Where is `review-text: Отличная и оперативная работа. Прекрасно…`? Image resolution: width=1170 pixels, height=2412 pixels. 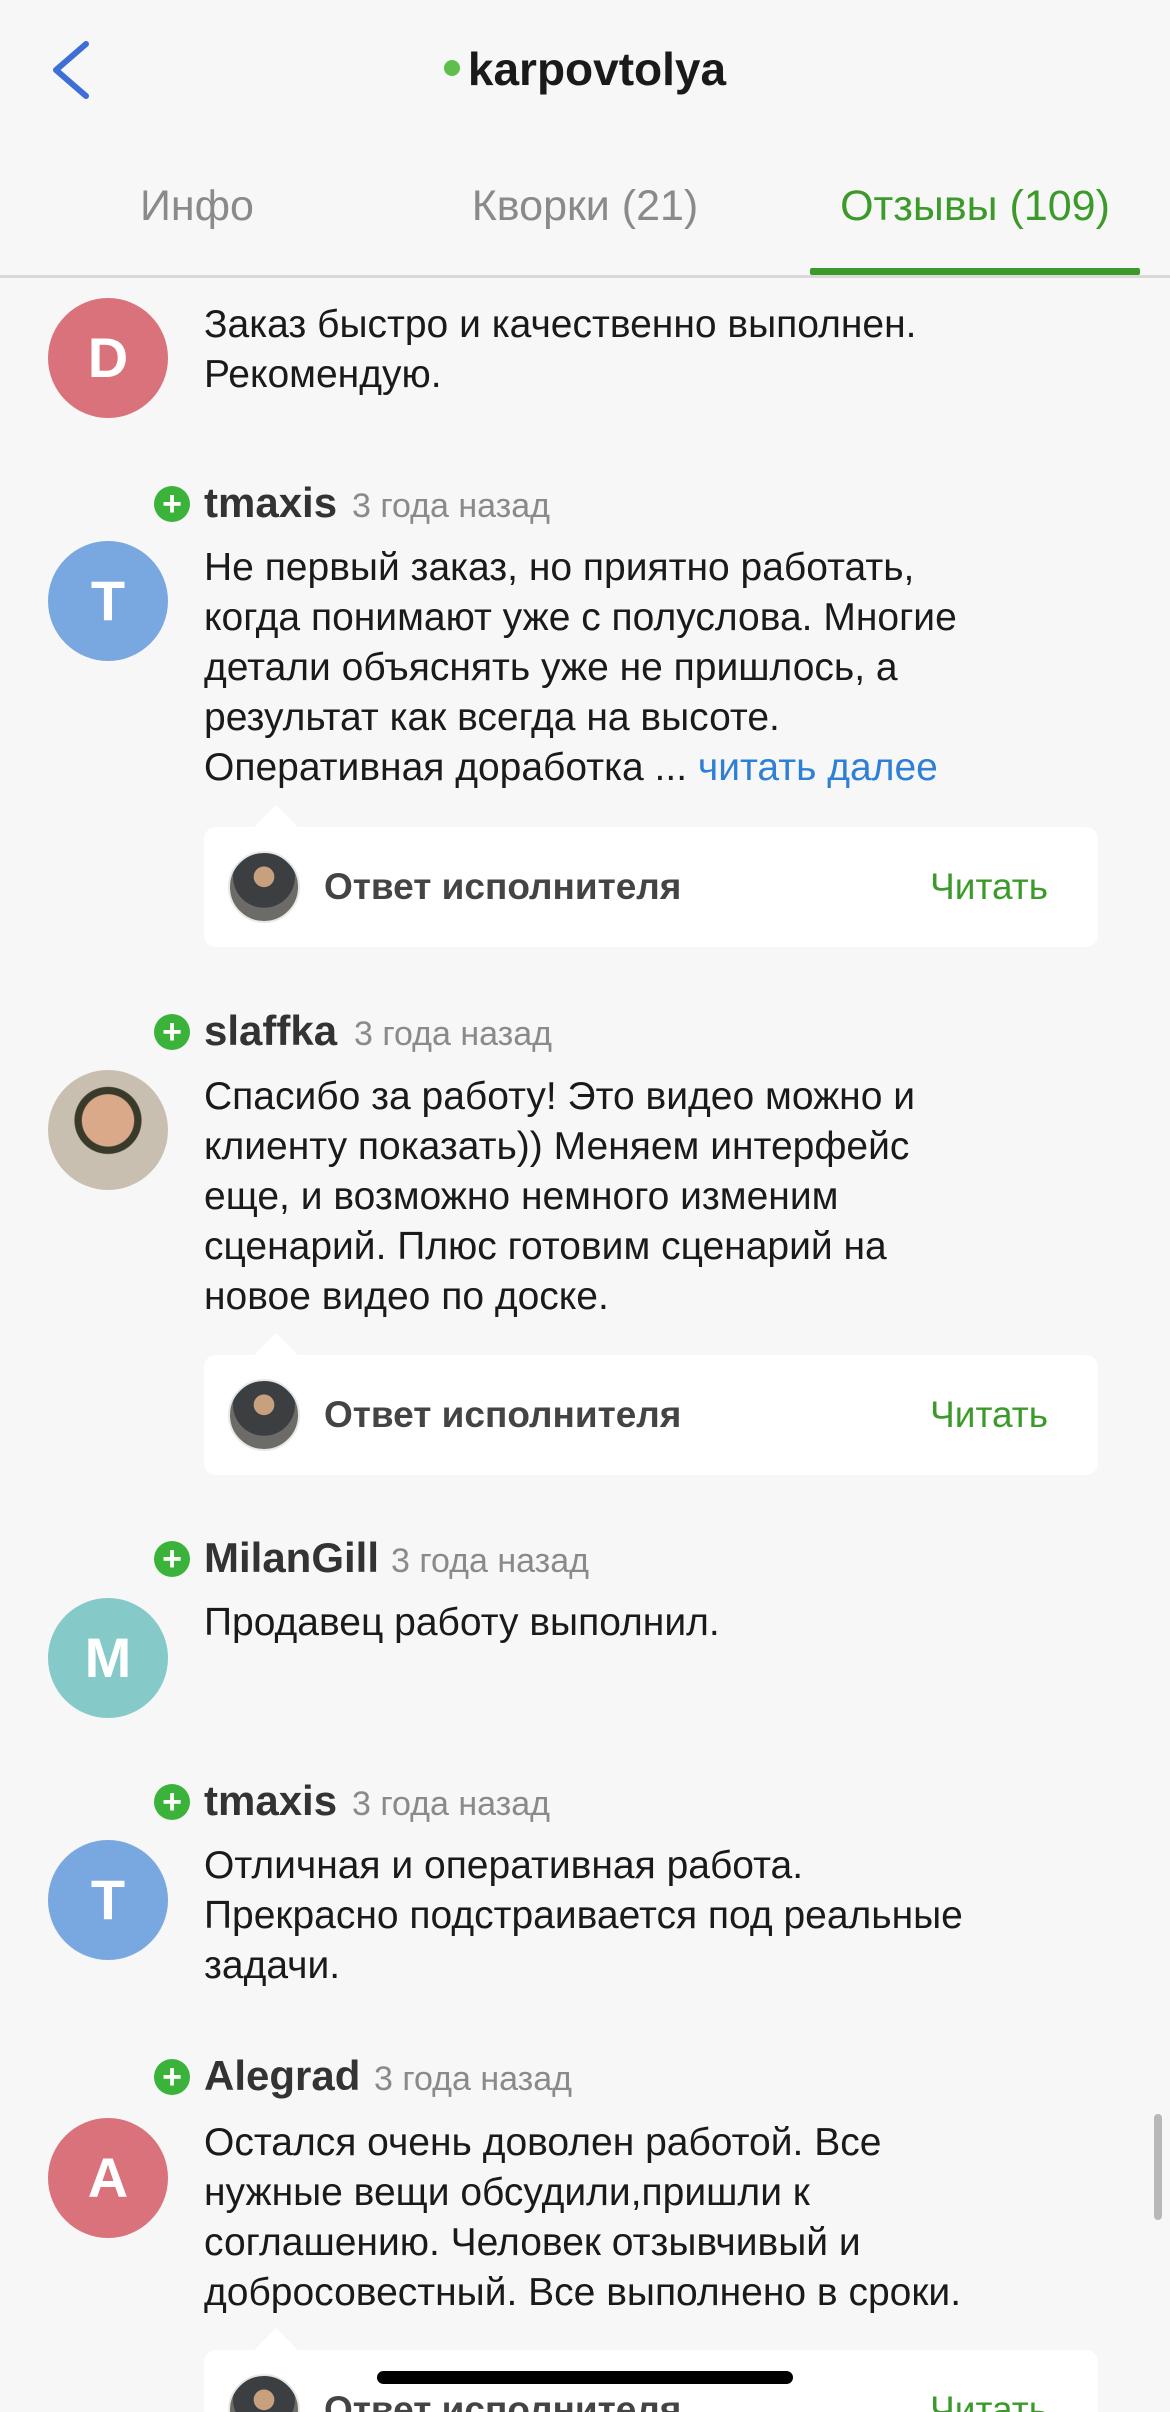 review-text: Отличная и оперативная работа. Прекрасно… is located at coordinates (583, 1915).